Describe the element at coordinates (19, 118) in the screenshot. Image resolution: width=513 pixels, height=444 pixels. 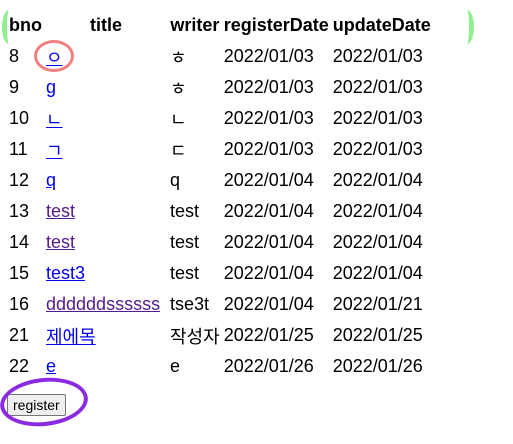
I see `cell-bno: 10` at that location.